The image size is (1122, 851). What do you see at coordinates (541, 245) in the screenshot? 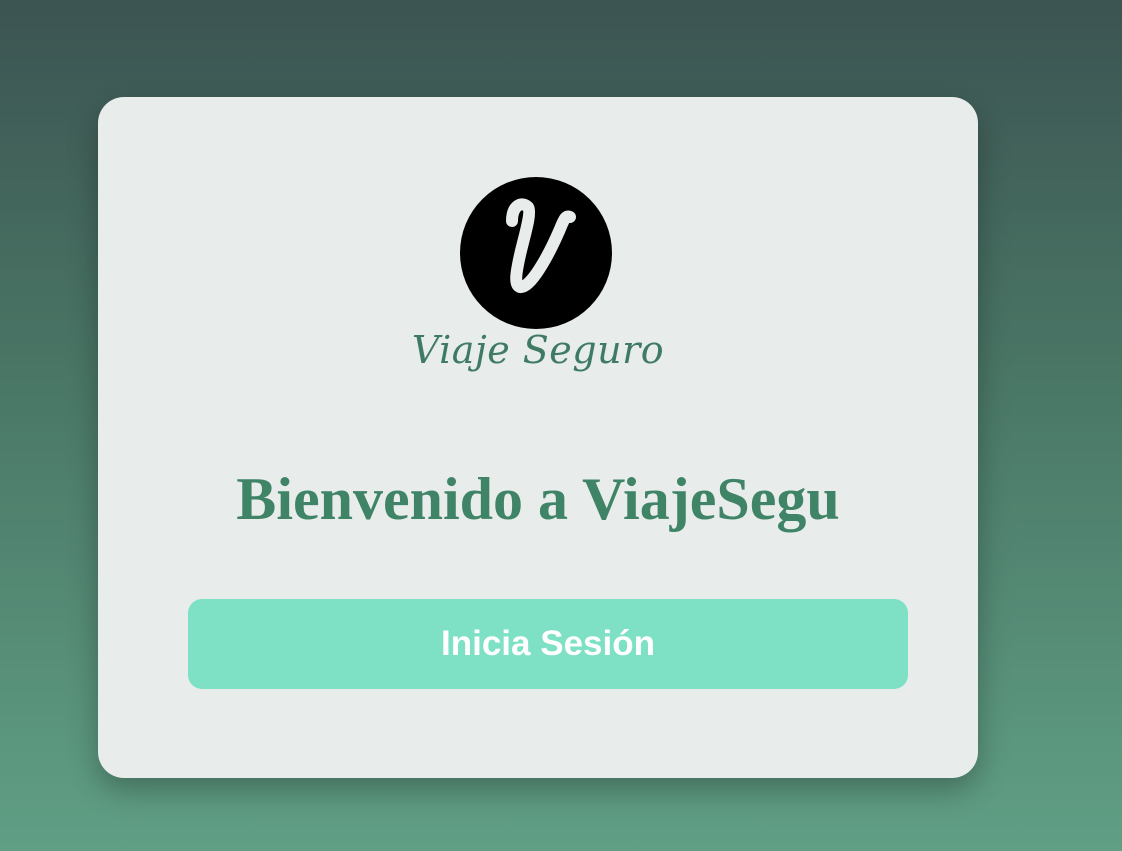
I see `v-letter-logo-icon` at bounding box center [541, 245].